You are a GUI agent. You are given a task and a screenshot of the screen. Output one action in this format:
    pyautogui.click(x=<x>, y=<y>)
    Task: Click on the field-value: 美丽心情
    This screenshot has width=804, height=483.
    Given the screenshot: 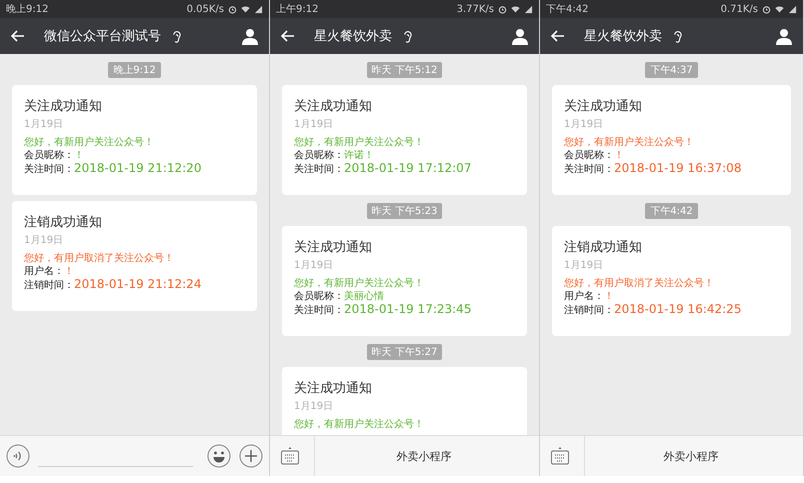 What is the action you would take?
    pyautogui.click(x=364, y=296)
    